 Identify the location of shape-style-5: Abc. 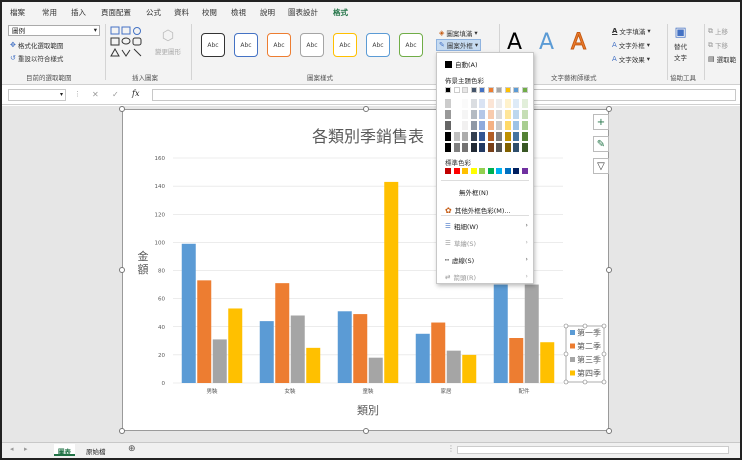
(378, 45).